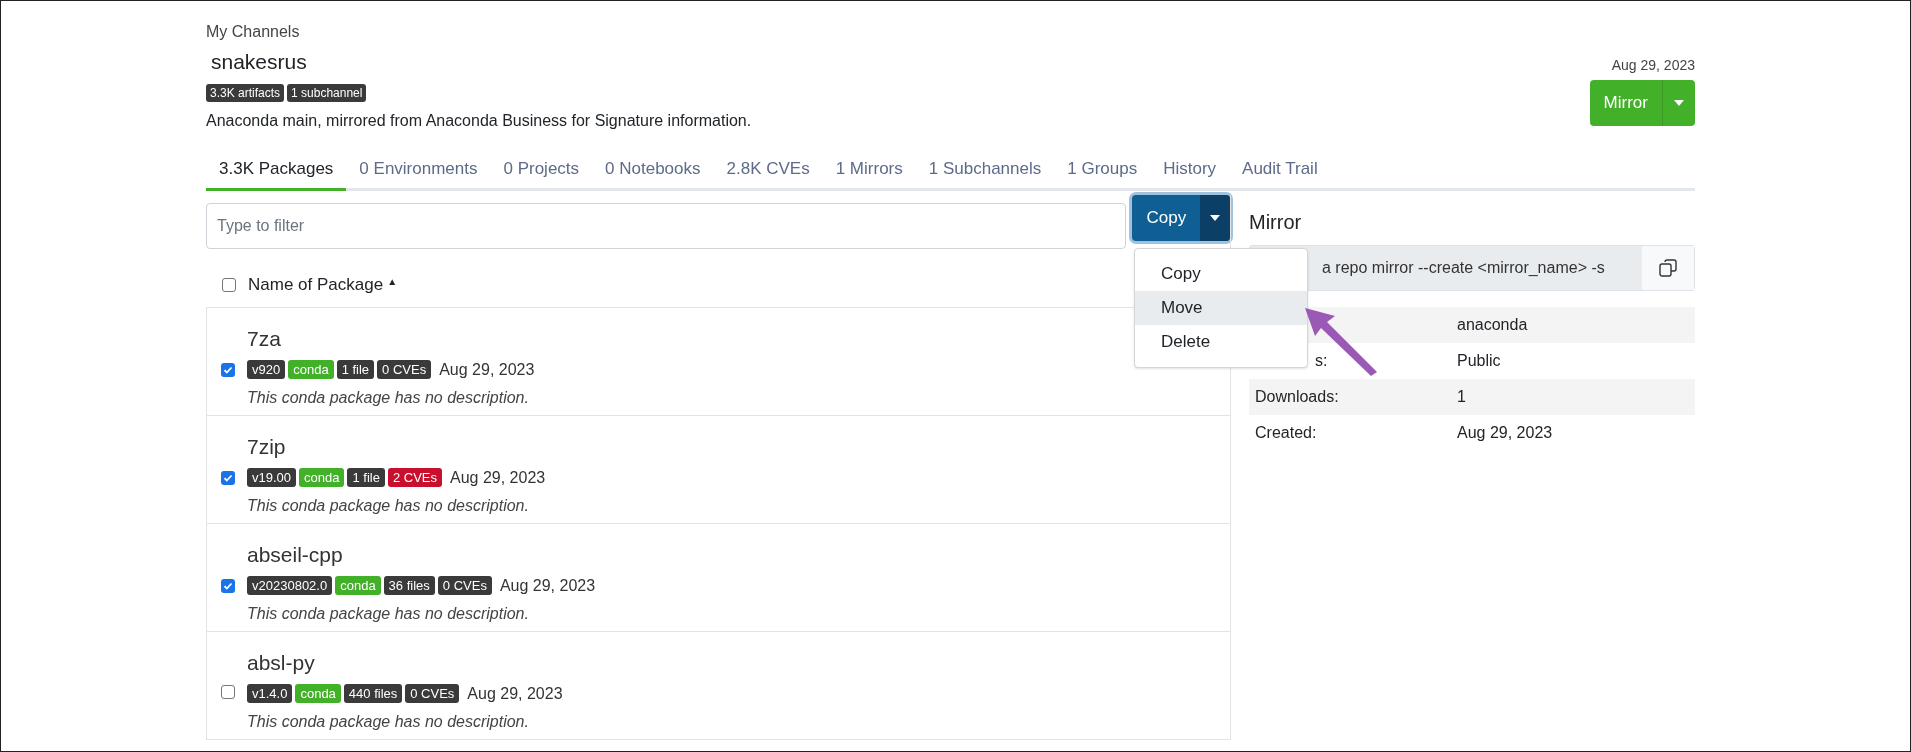 This screenshot has height=752, width=1911. What do you see at coordinates (869, 173) in the screenshot?
I see `tab: 1 Mirrors` at bounding box center [869, 173].